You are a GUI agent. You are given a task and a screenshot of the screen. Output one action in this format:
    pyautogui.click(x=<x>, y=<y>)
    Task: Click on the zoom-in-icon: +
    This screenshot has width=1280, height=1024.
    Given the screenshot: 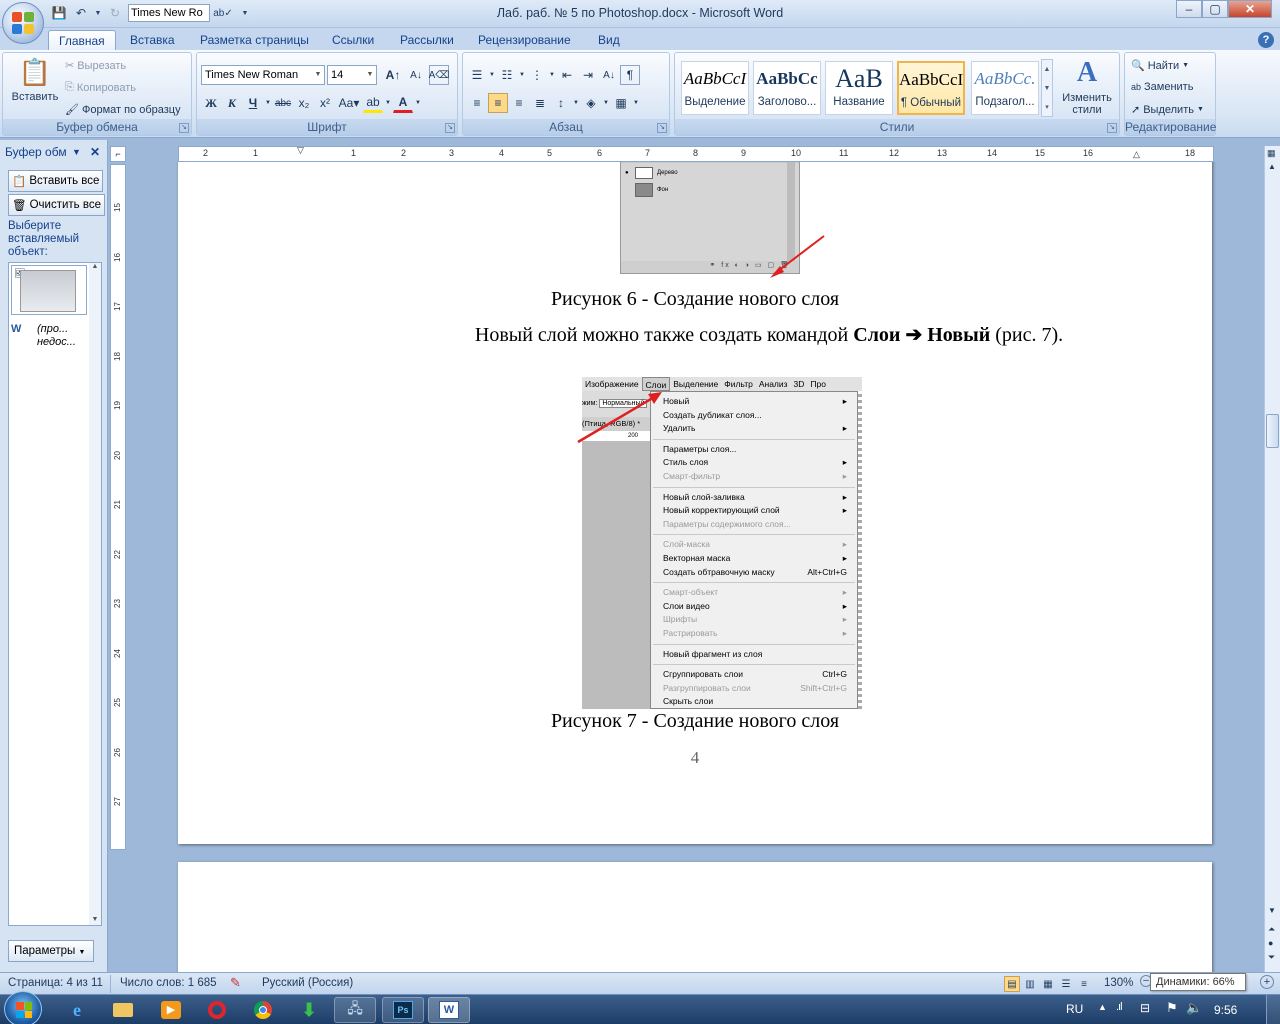 What is the action you would take?
    pyautogui.click(x=1267, y=982)
    